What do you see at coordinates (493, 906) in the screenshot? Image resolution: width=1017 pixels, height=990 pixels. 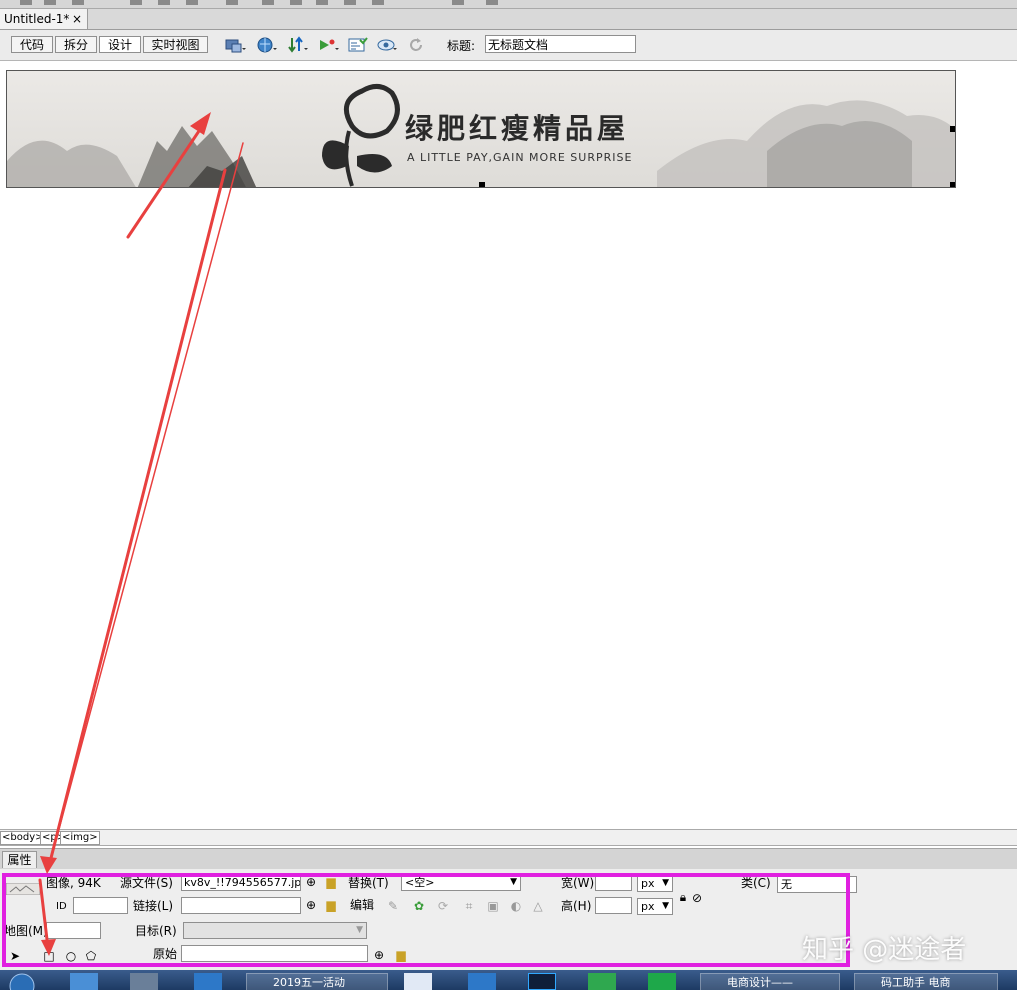 I see `resample-icon: ▣` at bounding box center [493, 906].